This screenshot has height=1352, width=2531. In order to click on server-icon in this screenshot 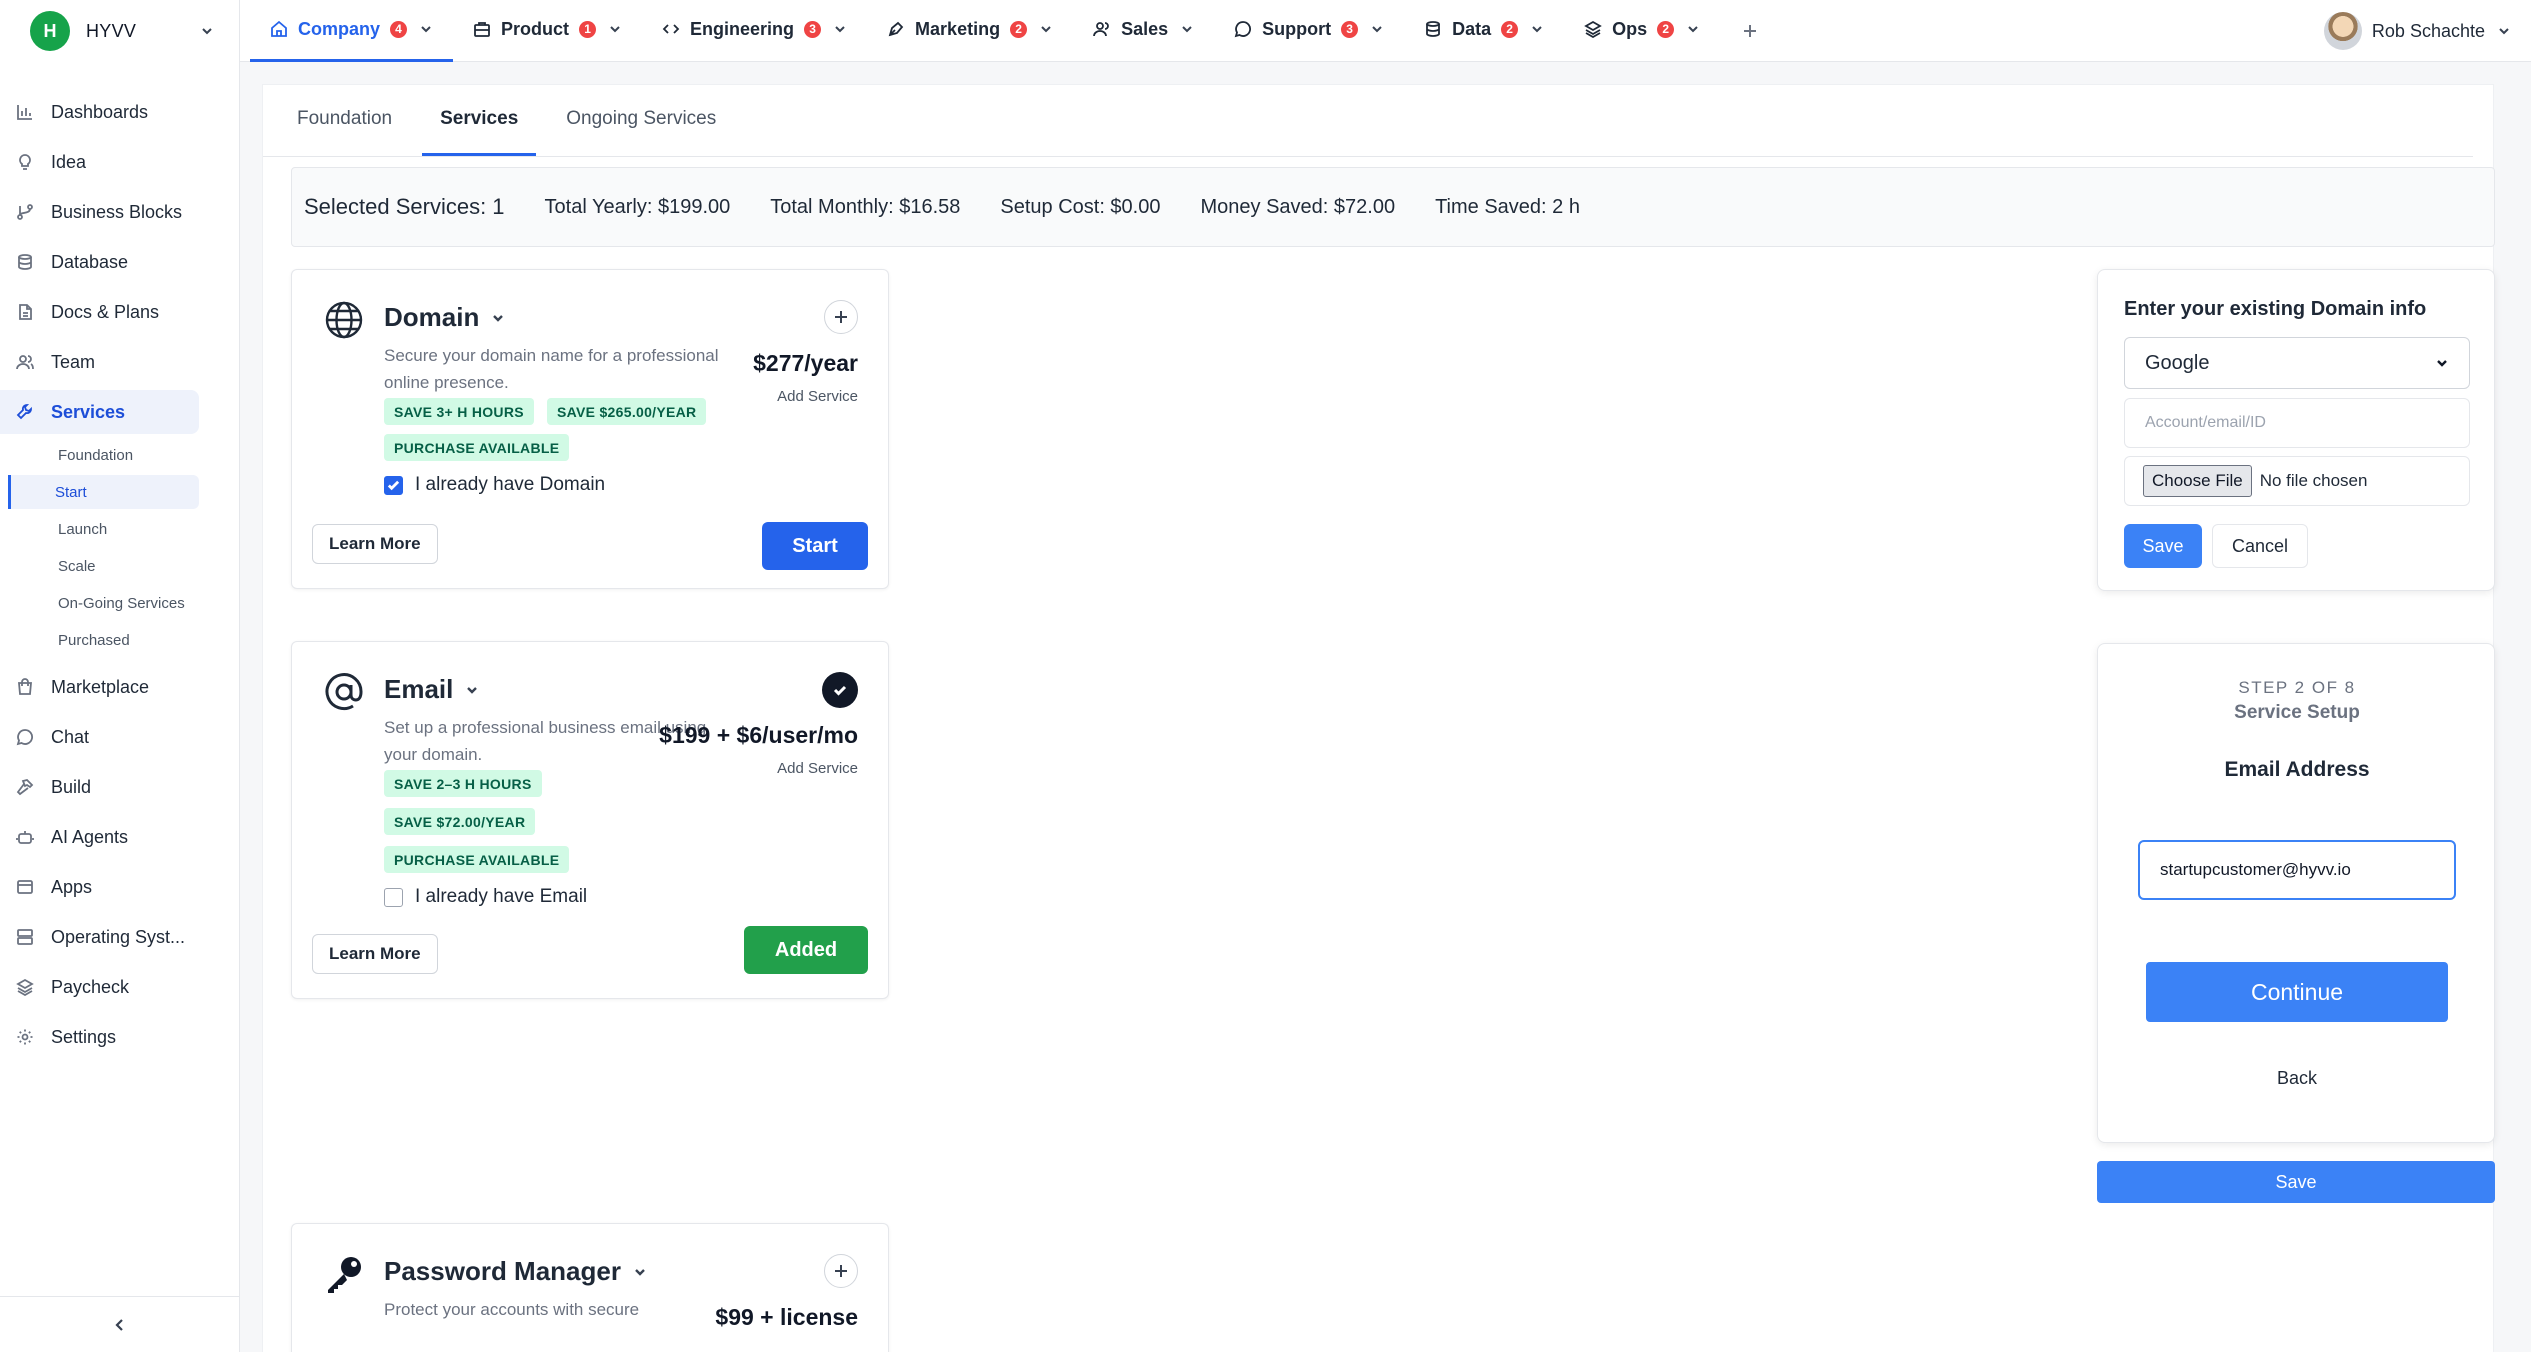, I will do `click(25, 937)`.